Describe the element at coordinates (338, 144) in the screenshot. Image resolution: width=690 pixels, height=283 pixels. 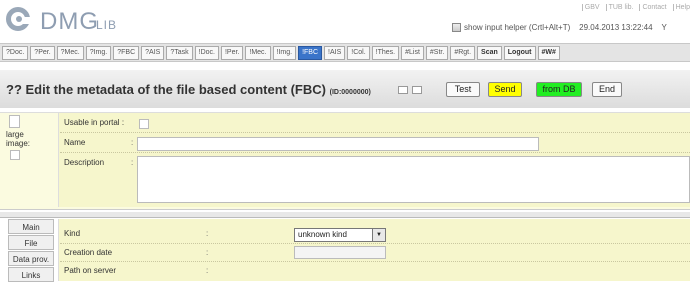
I see `name-input` at that location.